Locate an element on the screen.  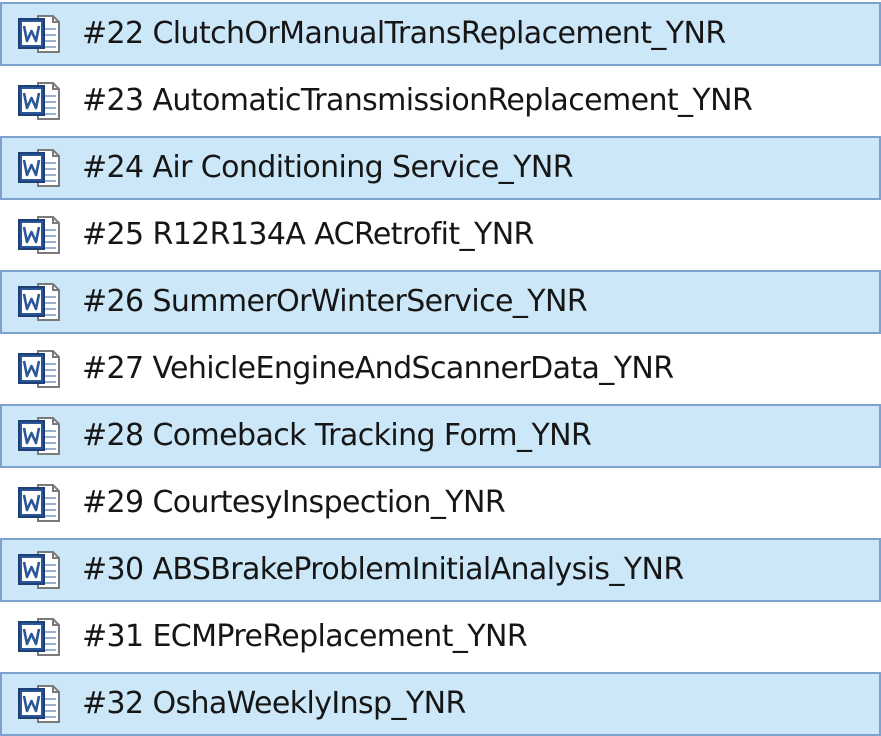
file-name: #22 ClutchOrManualTransReplacement_YNR is located at coordinates (404, 33).